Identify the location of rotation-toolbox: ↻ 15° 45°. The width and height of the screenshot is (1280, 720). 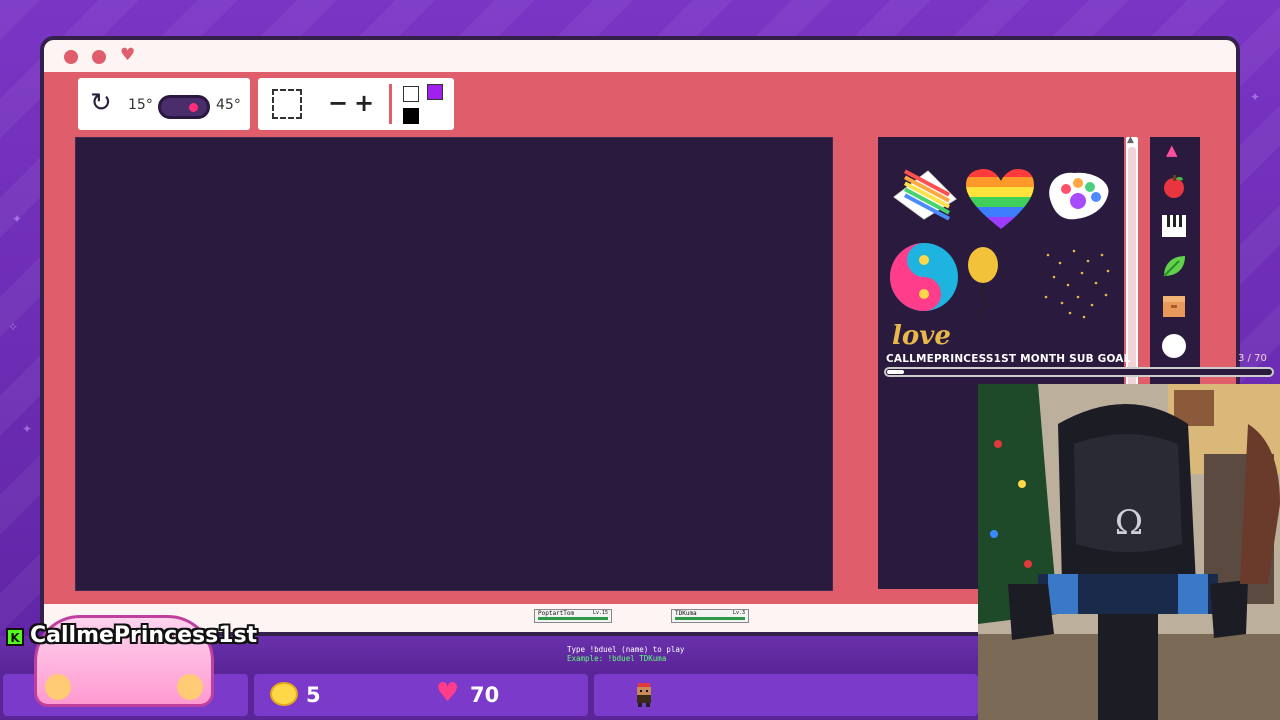
(164, 104).